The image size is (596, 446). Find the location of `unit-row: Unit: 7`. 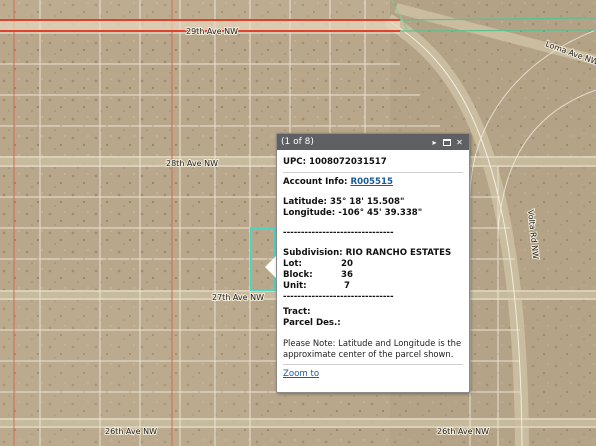

unit-row: Unit: 7 is located at coordinates (373, 286).